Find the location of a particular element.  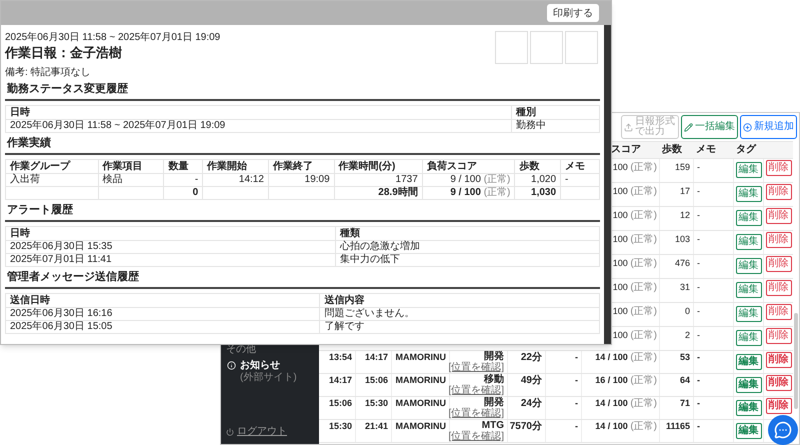

duration-cell: 7570分 is located at coordinates (526, 431).